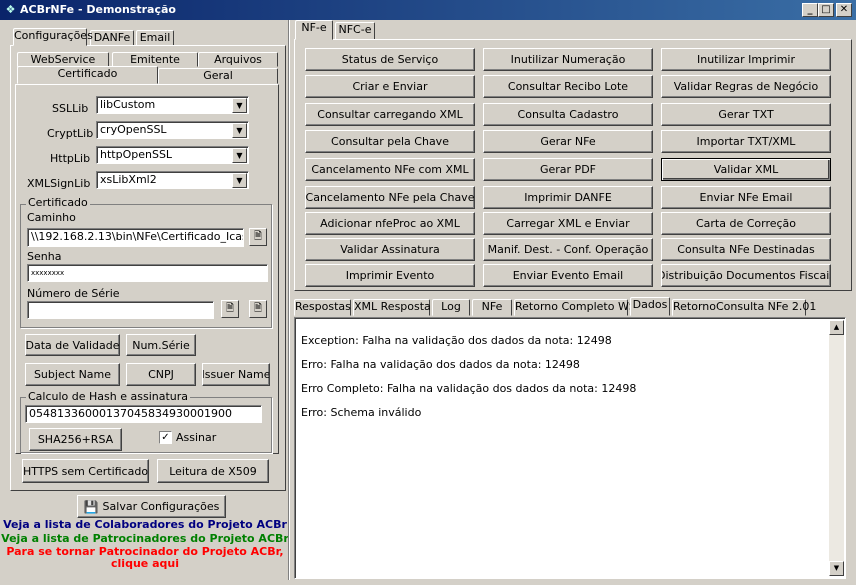  Describe the element at coordinates (390, 197) in the screenshot. I see `cancelamento-nfe-pela-chave-button: Cancelamento NFe pela Chave` at that location.